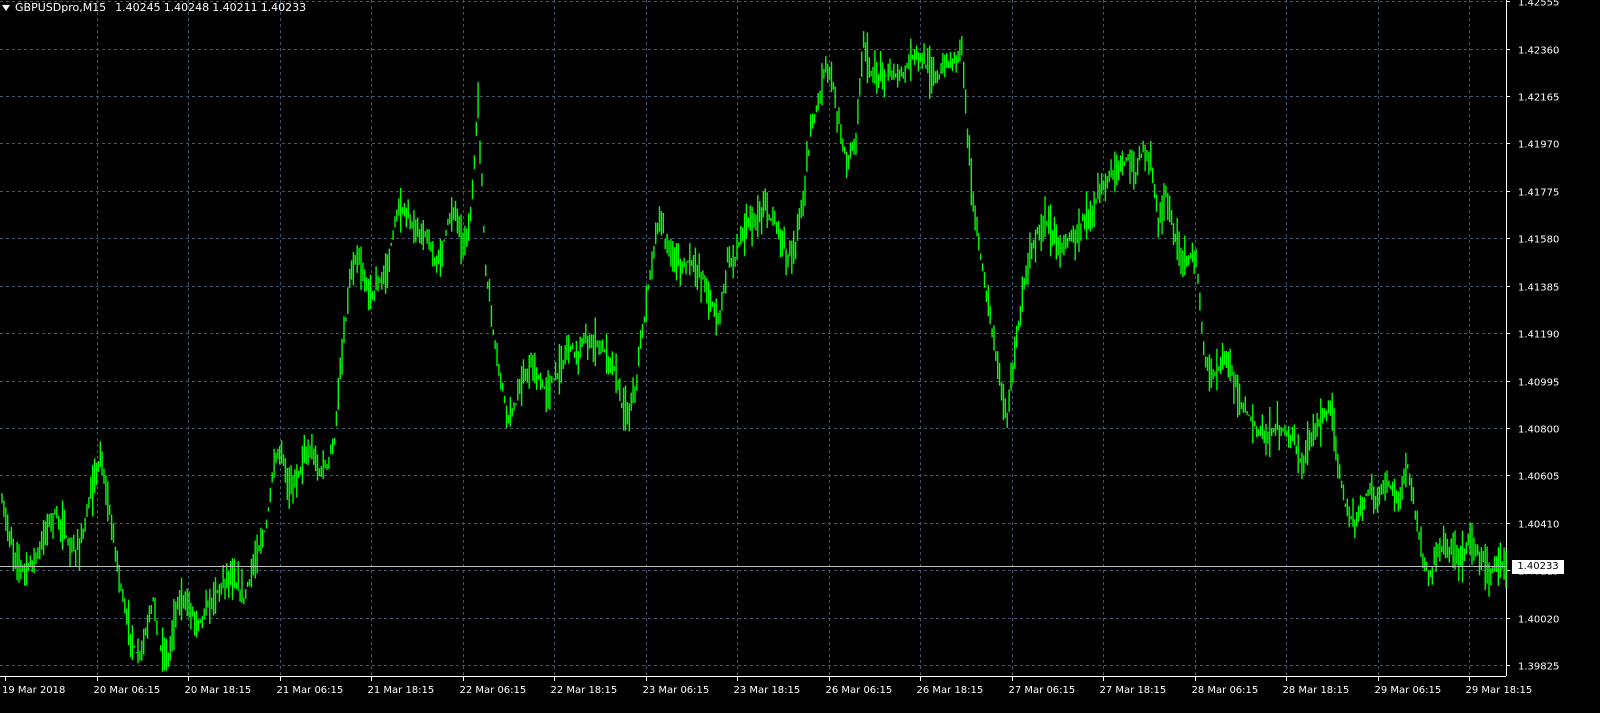 Image resolution: width=1600 pixels, height=713 pixels. I want to click on x-tick-label: 22 Mar 06:15, so click(493, 690).